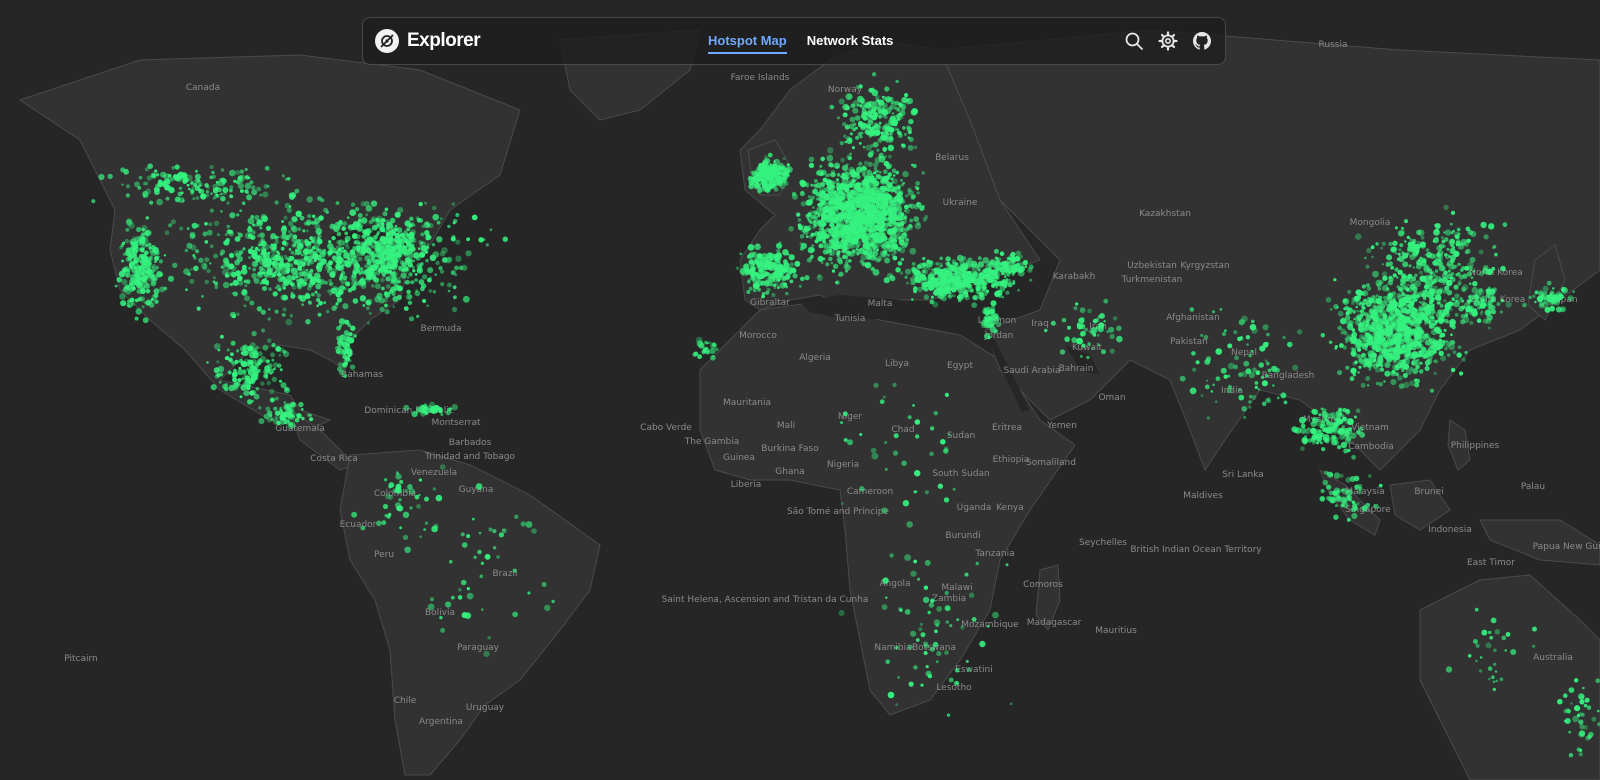 The height and width of the screenshot is (780, 1600). What do you see at coordinates (1566, 547) in the screenshot?
I see `map-label: Papua New Guinea` at bounding box center [1566, 547].